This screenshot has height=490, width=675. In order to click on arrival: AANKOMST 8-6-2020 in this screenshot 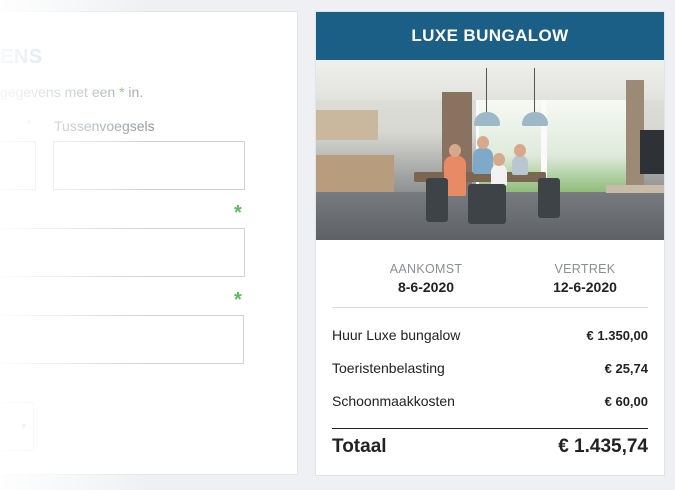, I will do `click(426, 278)`.